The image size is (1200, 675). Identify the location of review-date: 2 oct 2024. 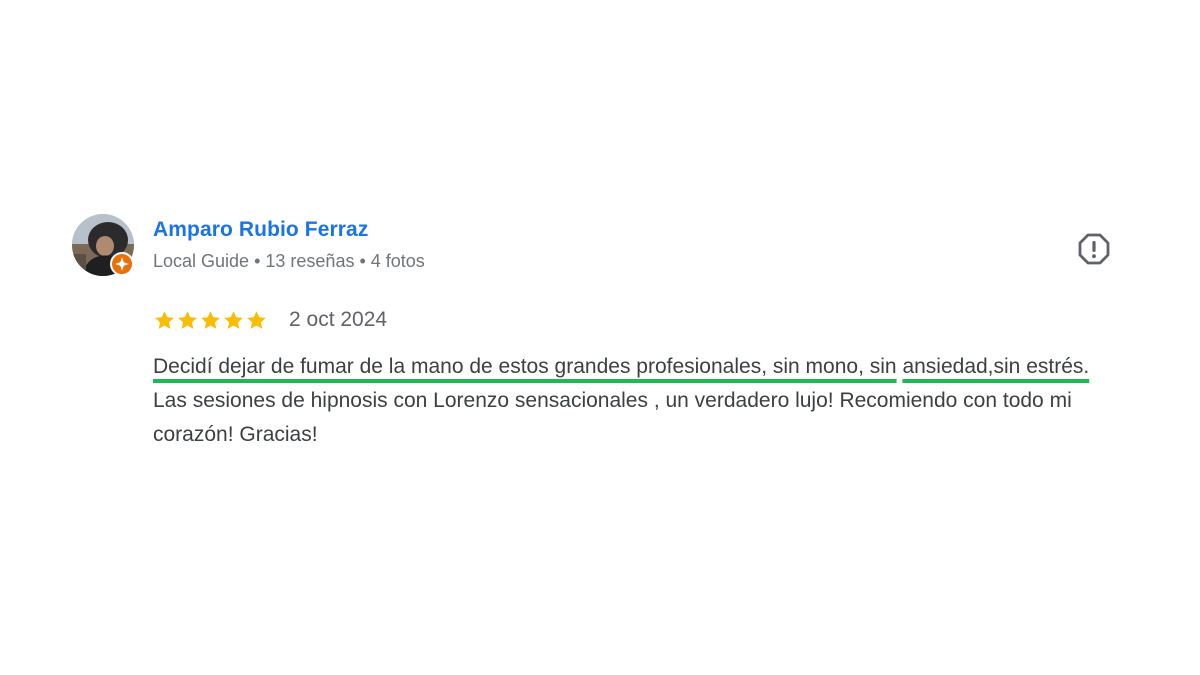
(338, 319).